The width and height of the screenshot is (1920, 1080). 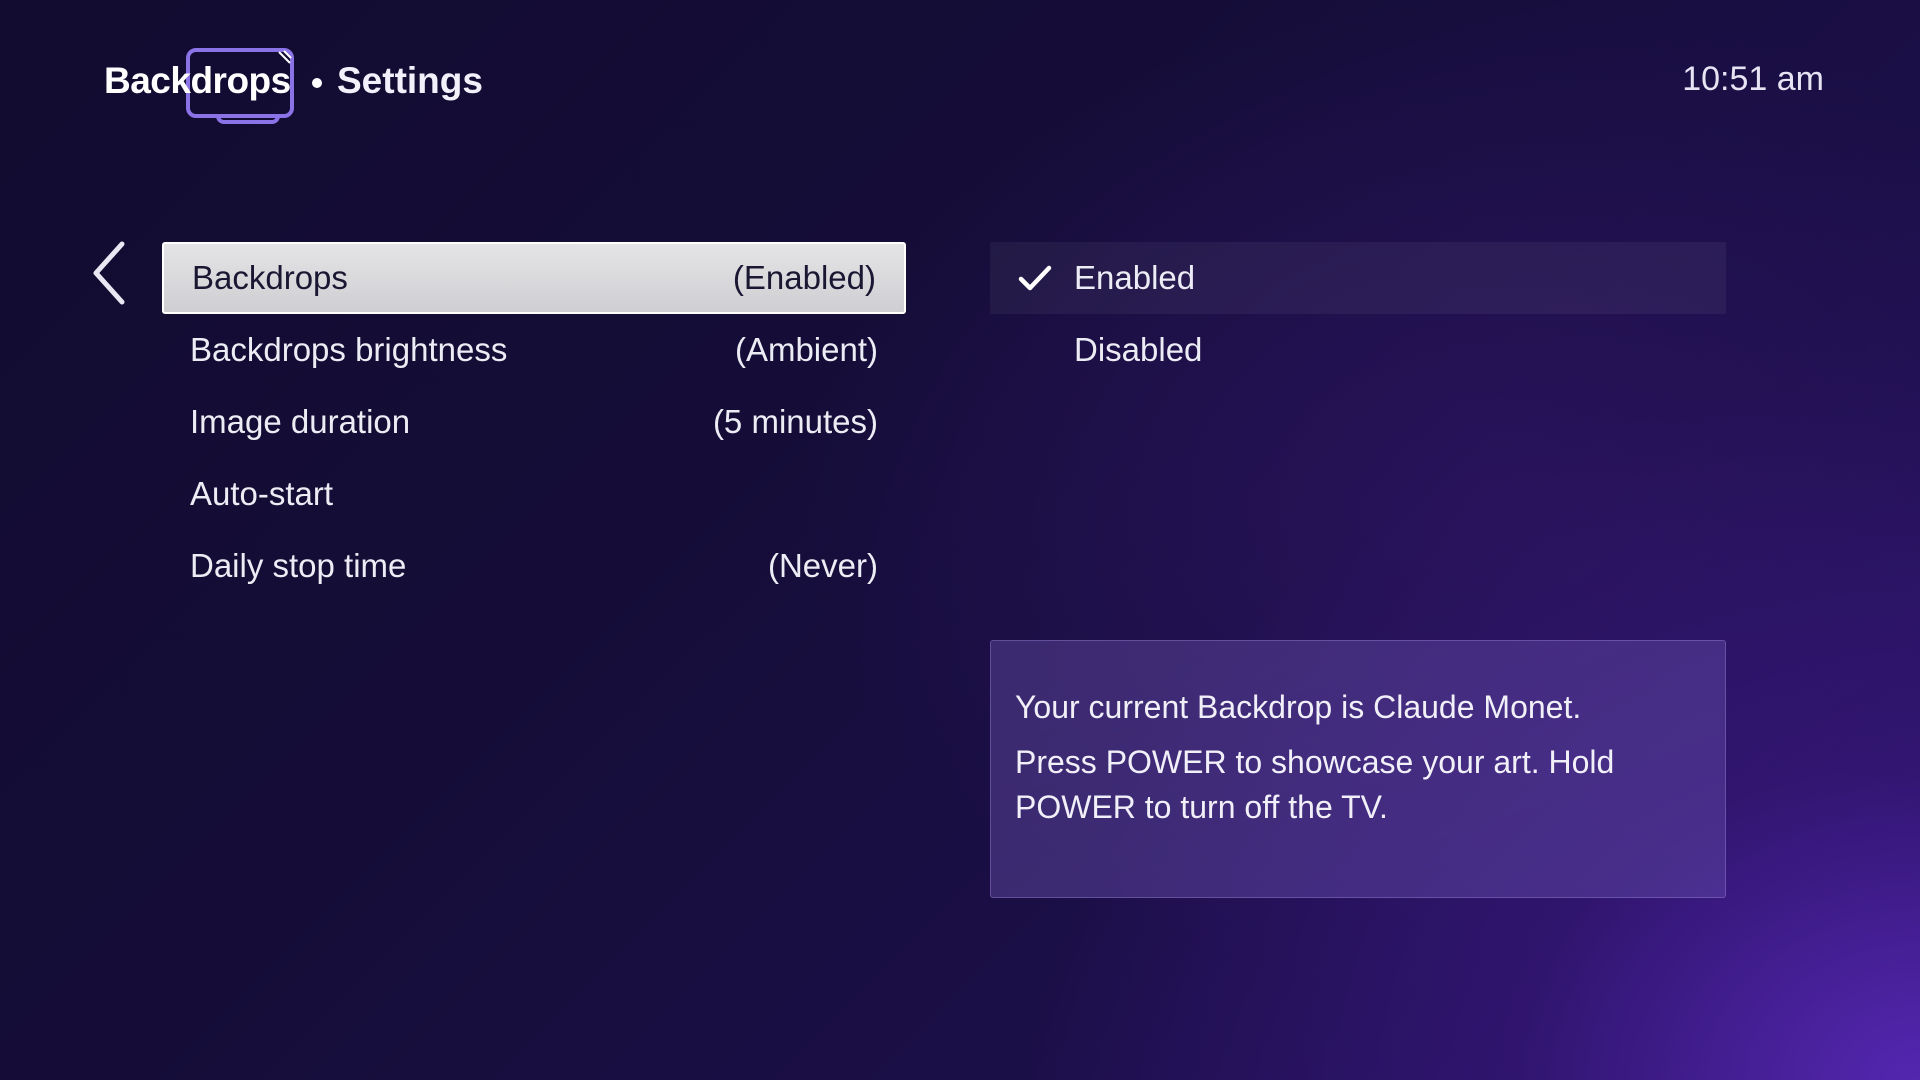 What do you see at coordinates (270, 277) in the screenshot?
I see `menu-item-label: Backdrops` at bounding box center [270, 277].